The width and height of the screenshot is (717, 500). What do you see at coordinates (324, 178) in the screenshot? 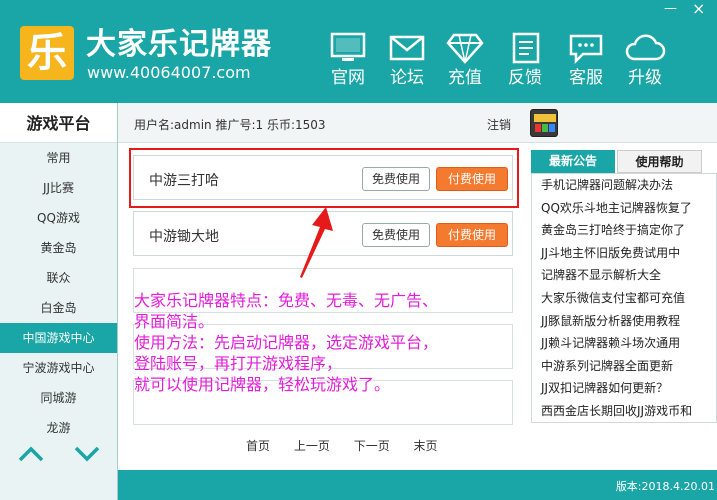
I see `highlight-frame` at bounding box center [324, 178].